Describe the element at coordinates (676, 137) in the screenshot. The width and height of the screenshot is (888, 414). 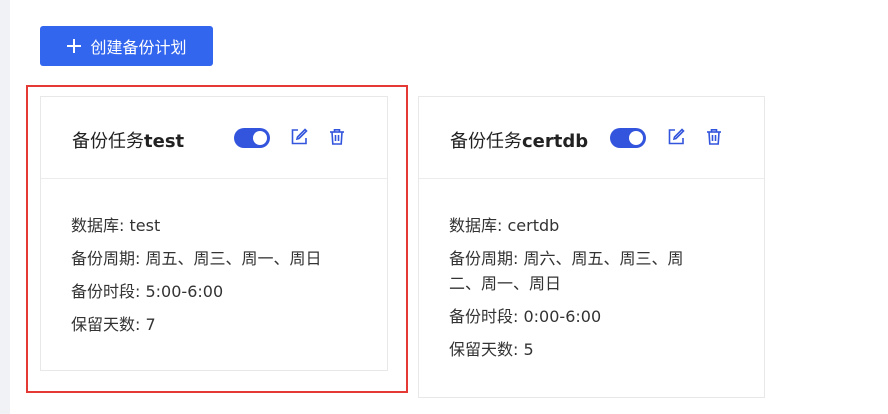
I see `edit-icon` at that location.